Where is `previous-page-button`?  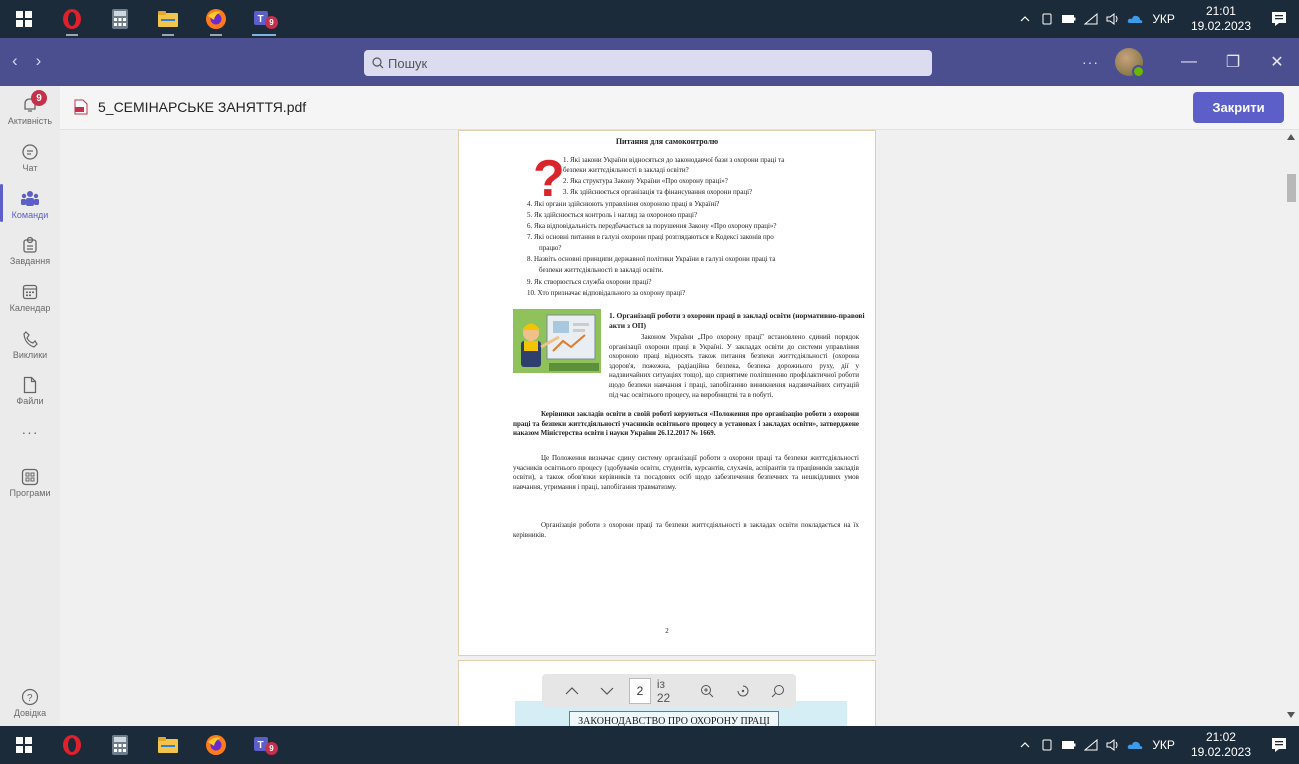 previous-page-button is located at coordinates (572, 691).